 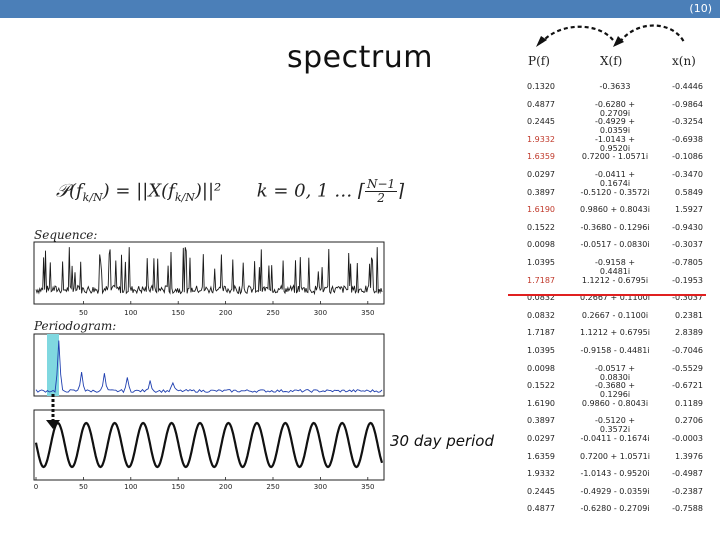 I want to click on arrow-xn-to-xf, so click(x=652, y=33).